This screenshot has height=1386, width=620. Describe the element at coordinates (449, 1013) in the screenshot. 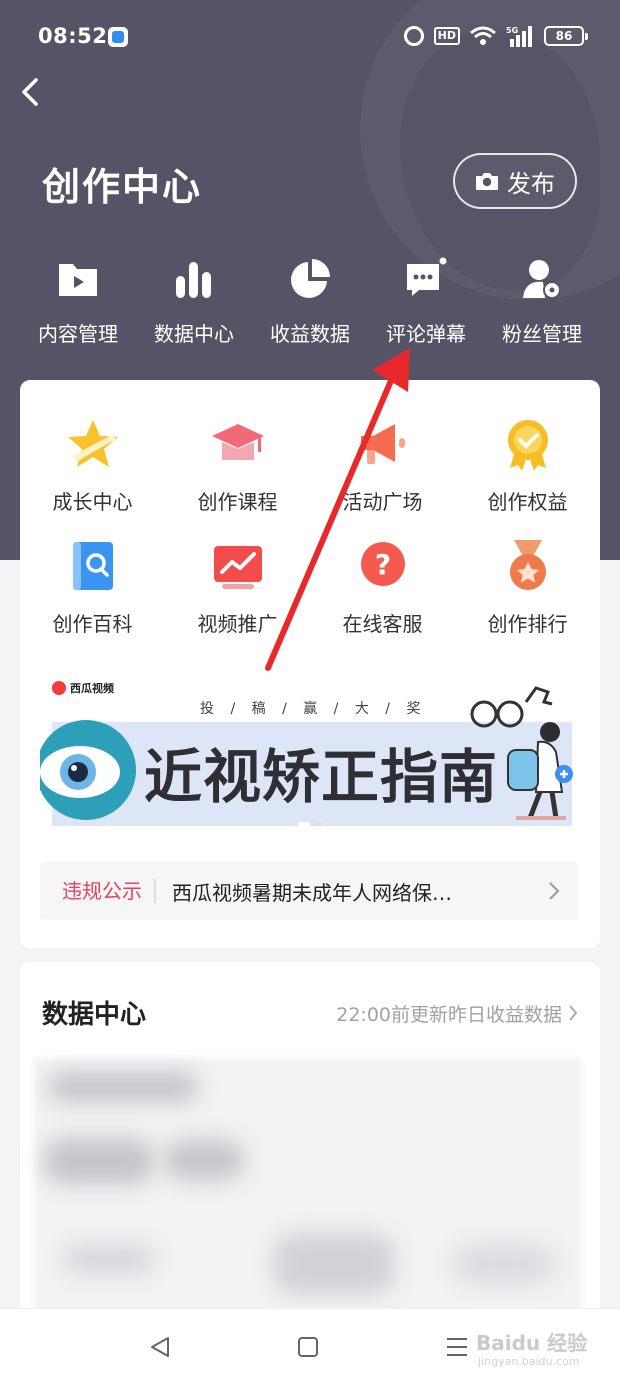

I see `data-center-note: 22:00前更新昨日收益数据` at that location.